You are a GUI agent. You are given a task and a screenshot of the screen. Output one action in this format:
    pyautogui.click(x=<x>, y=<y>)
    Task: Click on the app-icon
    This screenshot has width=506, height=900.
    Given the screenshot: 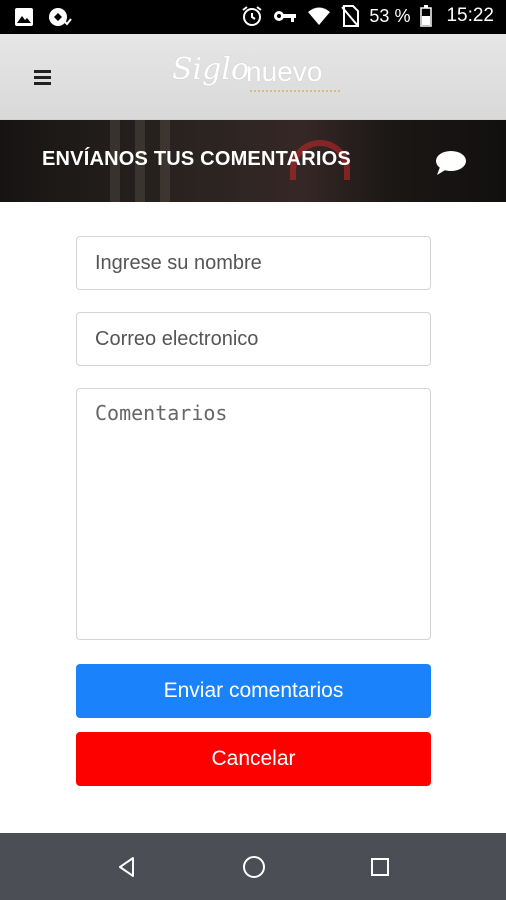 What is the action you would take?
    pyautogui.click(x=60, y=17)
    